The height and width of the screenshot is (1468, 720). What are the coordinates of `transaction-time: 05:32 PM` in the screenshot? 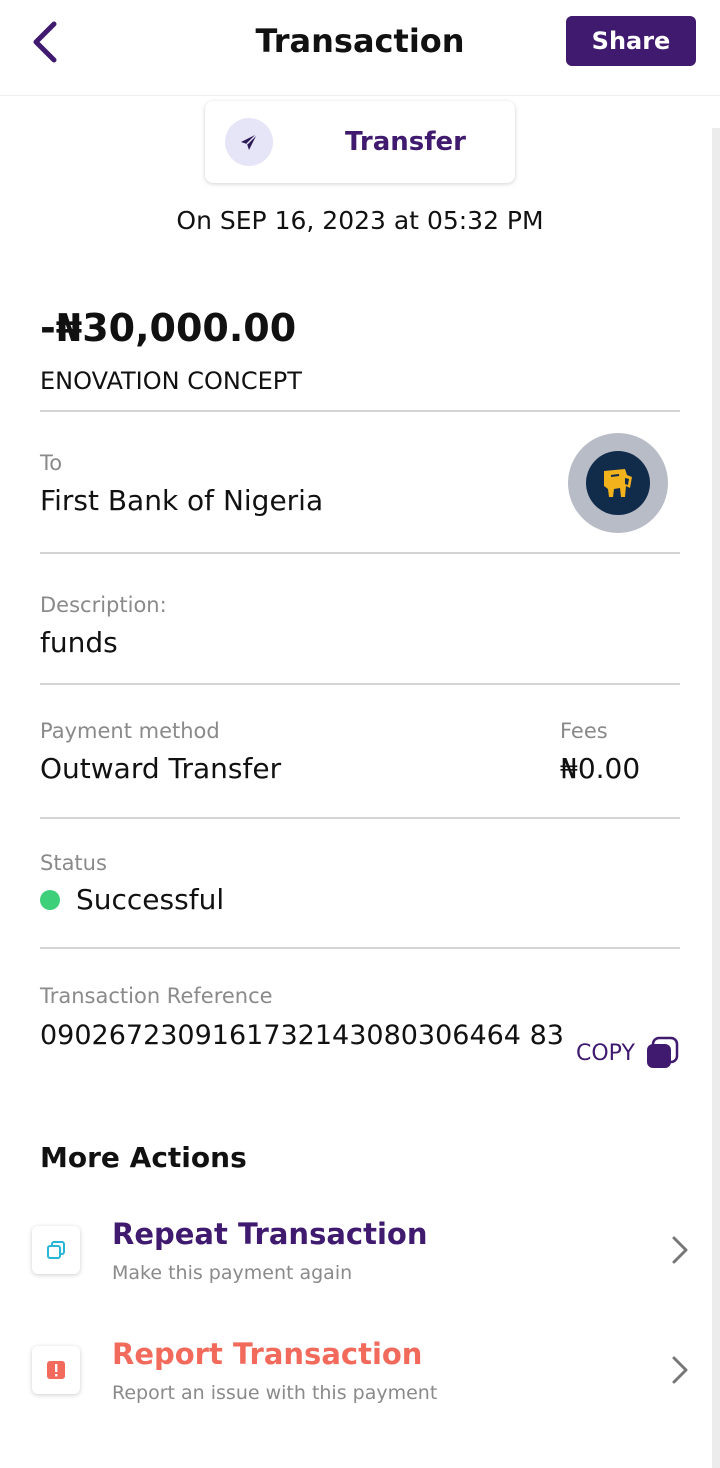 It's located at (485, 220).